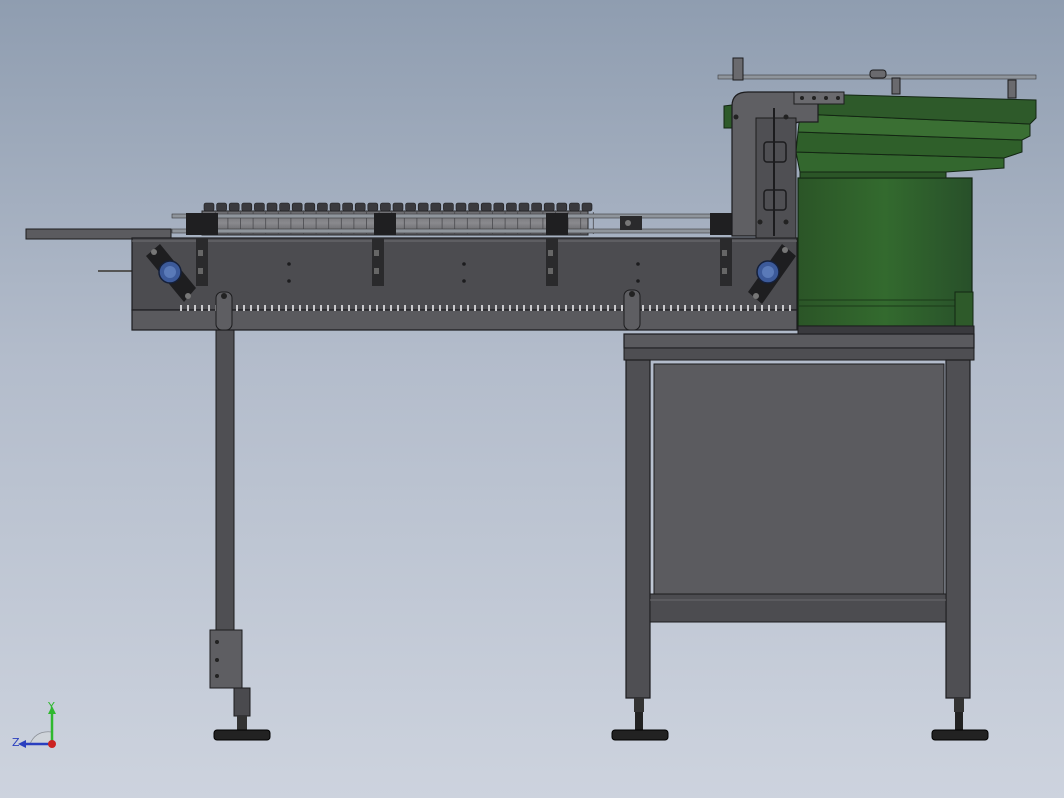 Image resolution: width=1064 pixels, height=798 pixels. What do you see at coordinates (34, 724) in the screenshot?
I see `orientation-triad: Y Z` at bounding box center [34, 724].